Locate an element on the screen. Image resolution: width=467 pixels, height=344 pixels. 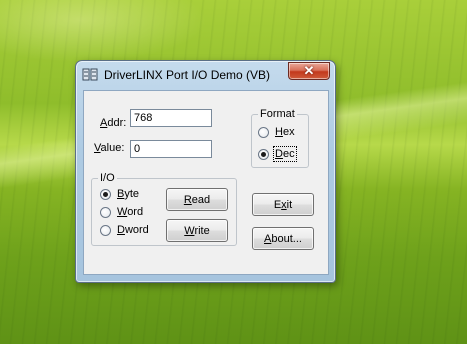
radio-dword-circle is located at coordinates (105, 230).